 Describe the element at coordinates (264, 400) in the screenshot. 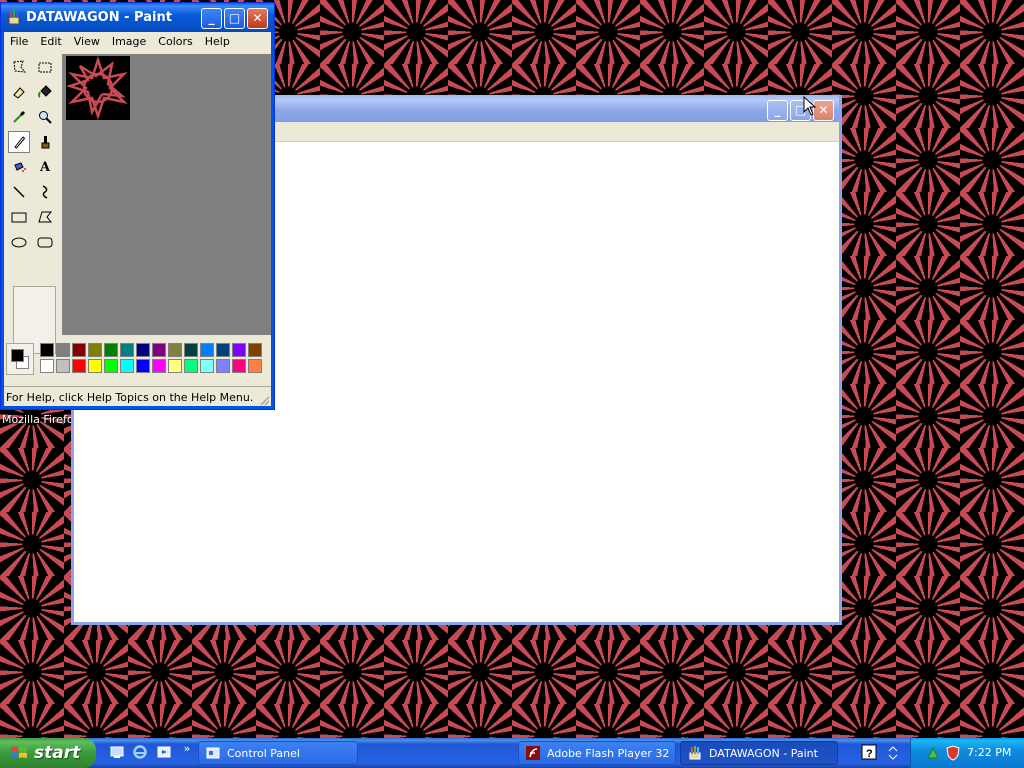

I see `resize-grip-icon` at that location.